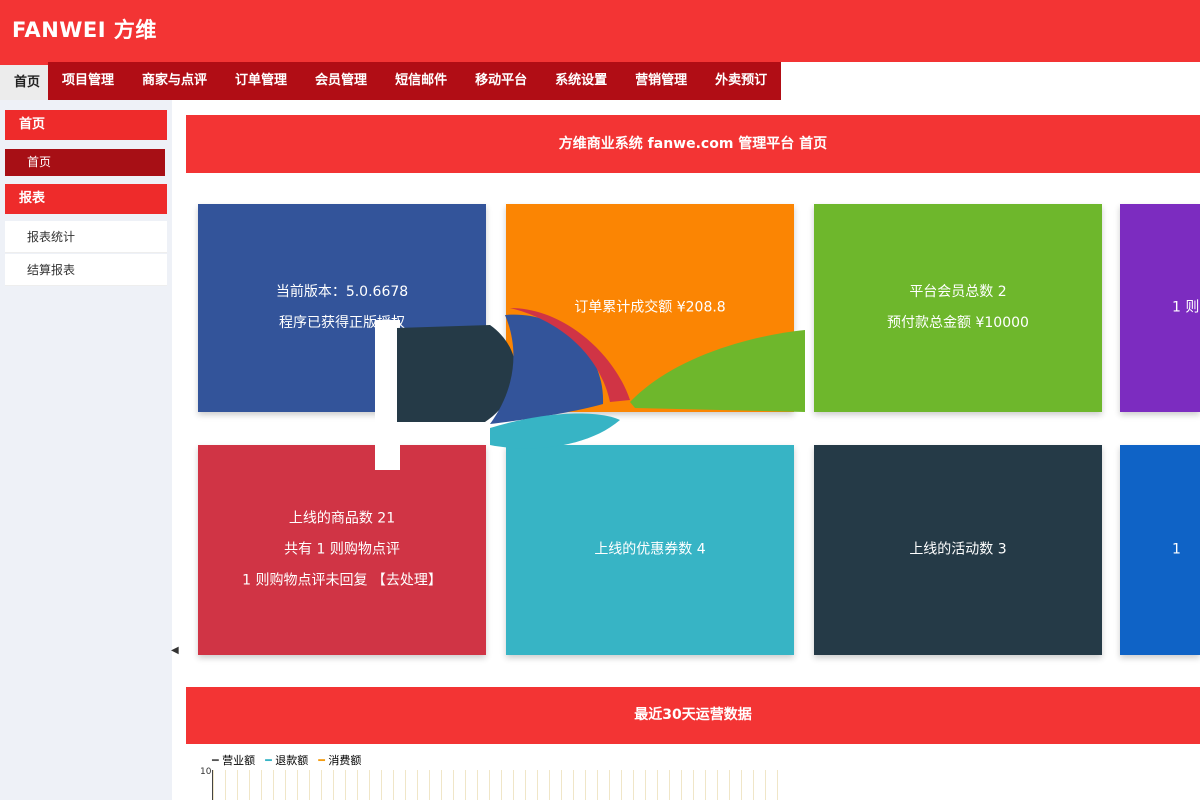 This screenshot has height=800, width=1200. I want to click on tile-coupons-line1: 上线的优惠券数 4, so click(650, 549).